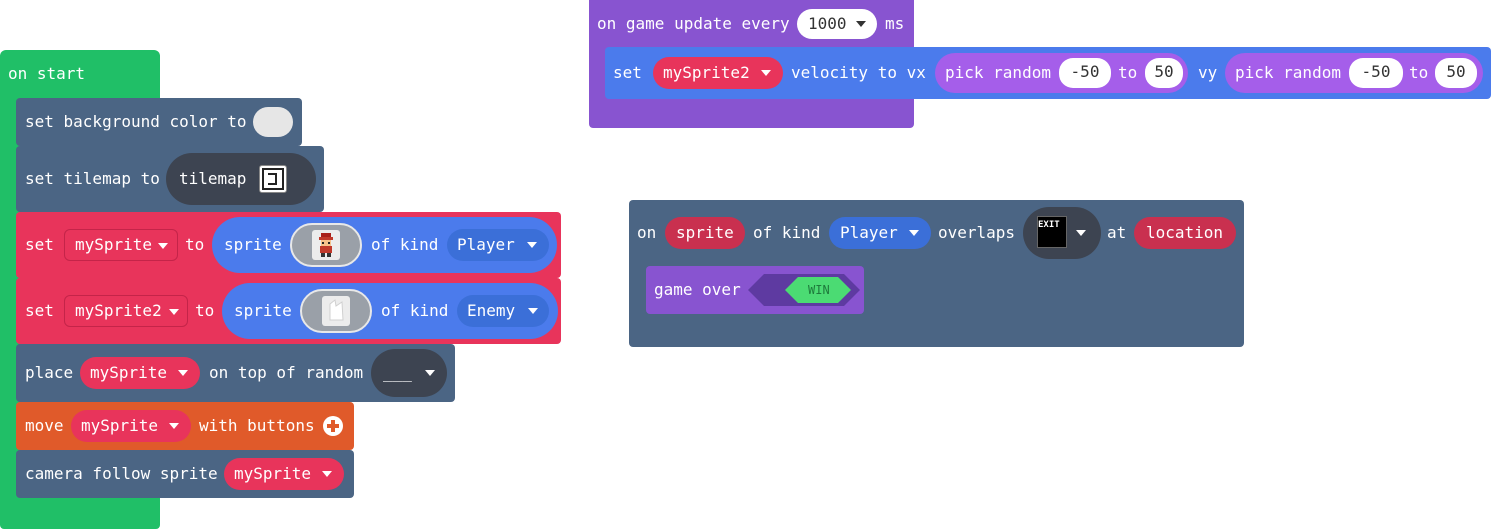 This screenshot has height=530, width=1491. What do you see at coordinates (92, 178) in the screenshot?
I see `set-tilemap-label: set tilemap to` at bounding box center [92, 178].